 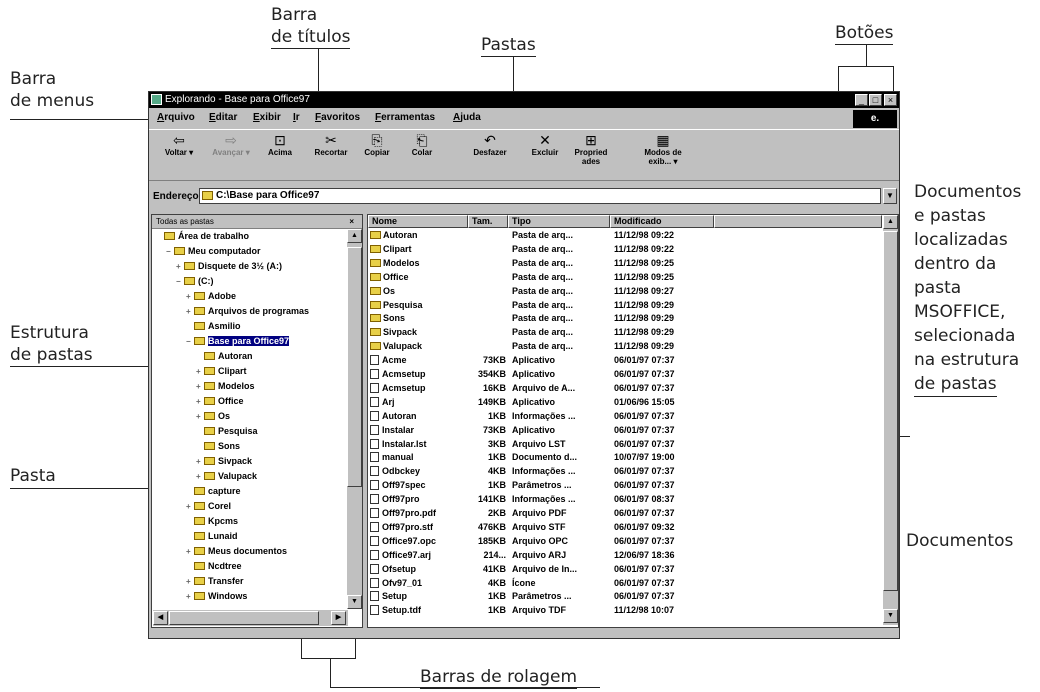 What do you see at coordinates (208, 506) in the screenshot?
I see `tree-item: + Corel` at bounding box center [208, 506].